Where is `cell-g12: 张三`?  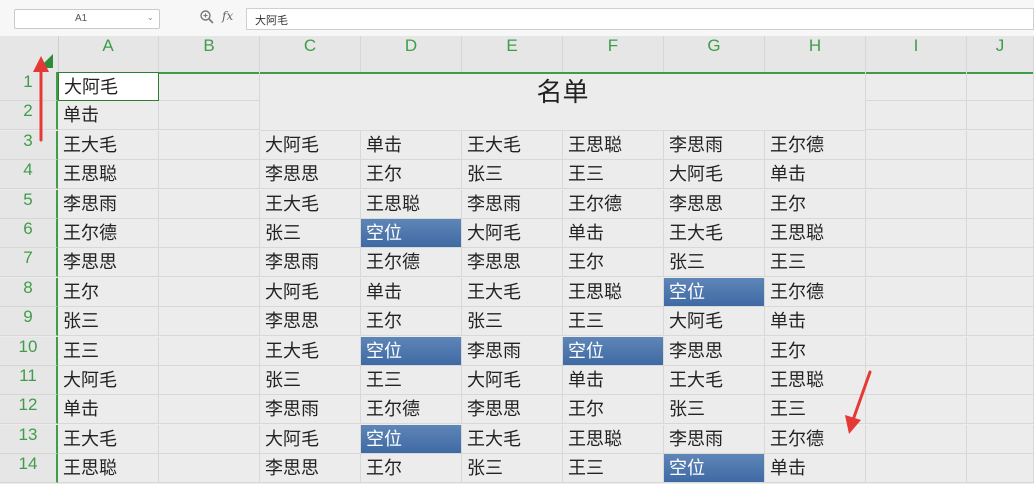
cell-g12: 张三 is located at coordinates (714, 410).